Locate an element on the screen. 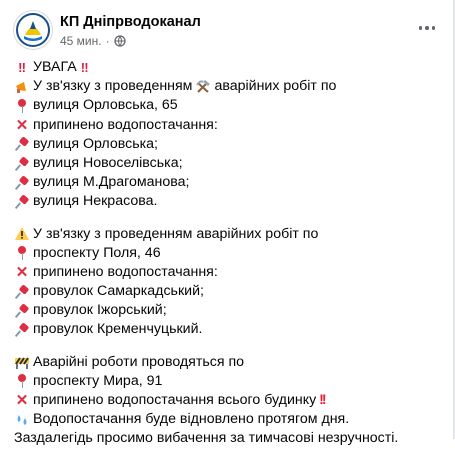 The height and width of the screenshot is (449, 455). avatar is located at coordinates (33, 30).